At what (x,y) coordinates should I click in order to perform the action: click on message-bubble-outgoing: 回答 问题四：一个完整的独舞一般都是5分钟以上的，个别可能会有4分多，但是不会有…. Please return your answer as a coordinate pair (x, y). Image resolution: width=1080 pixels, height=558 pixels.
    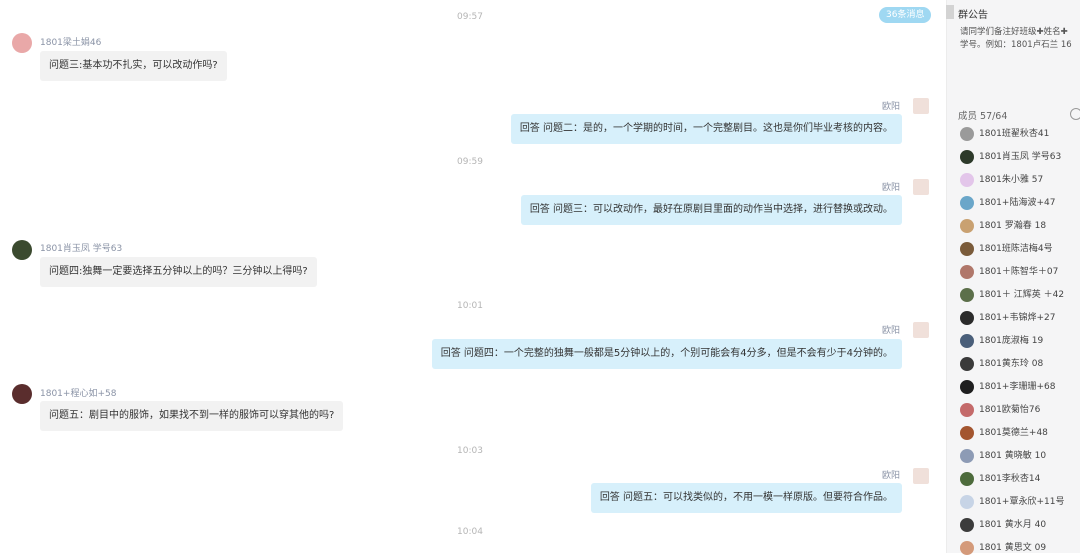
    Looking at the image, I should click on (666, 354).